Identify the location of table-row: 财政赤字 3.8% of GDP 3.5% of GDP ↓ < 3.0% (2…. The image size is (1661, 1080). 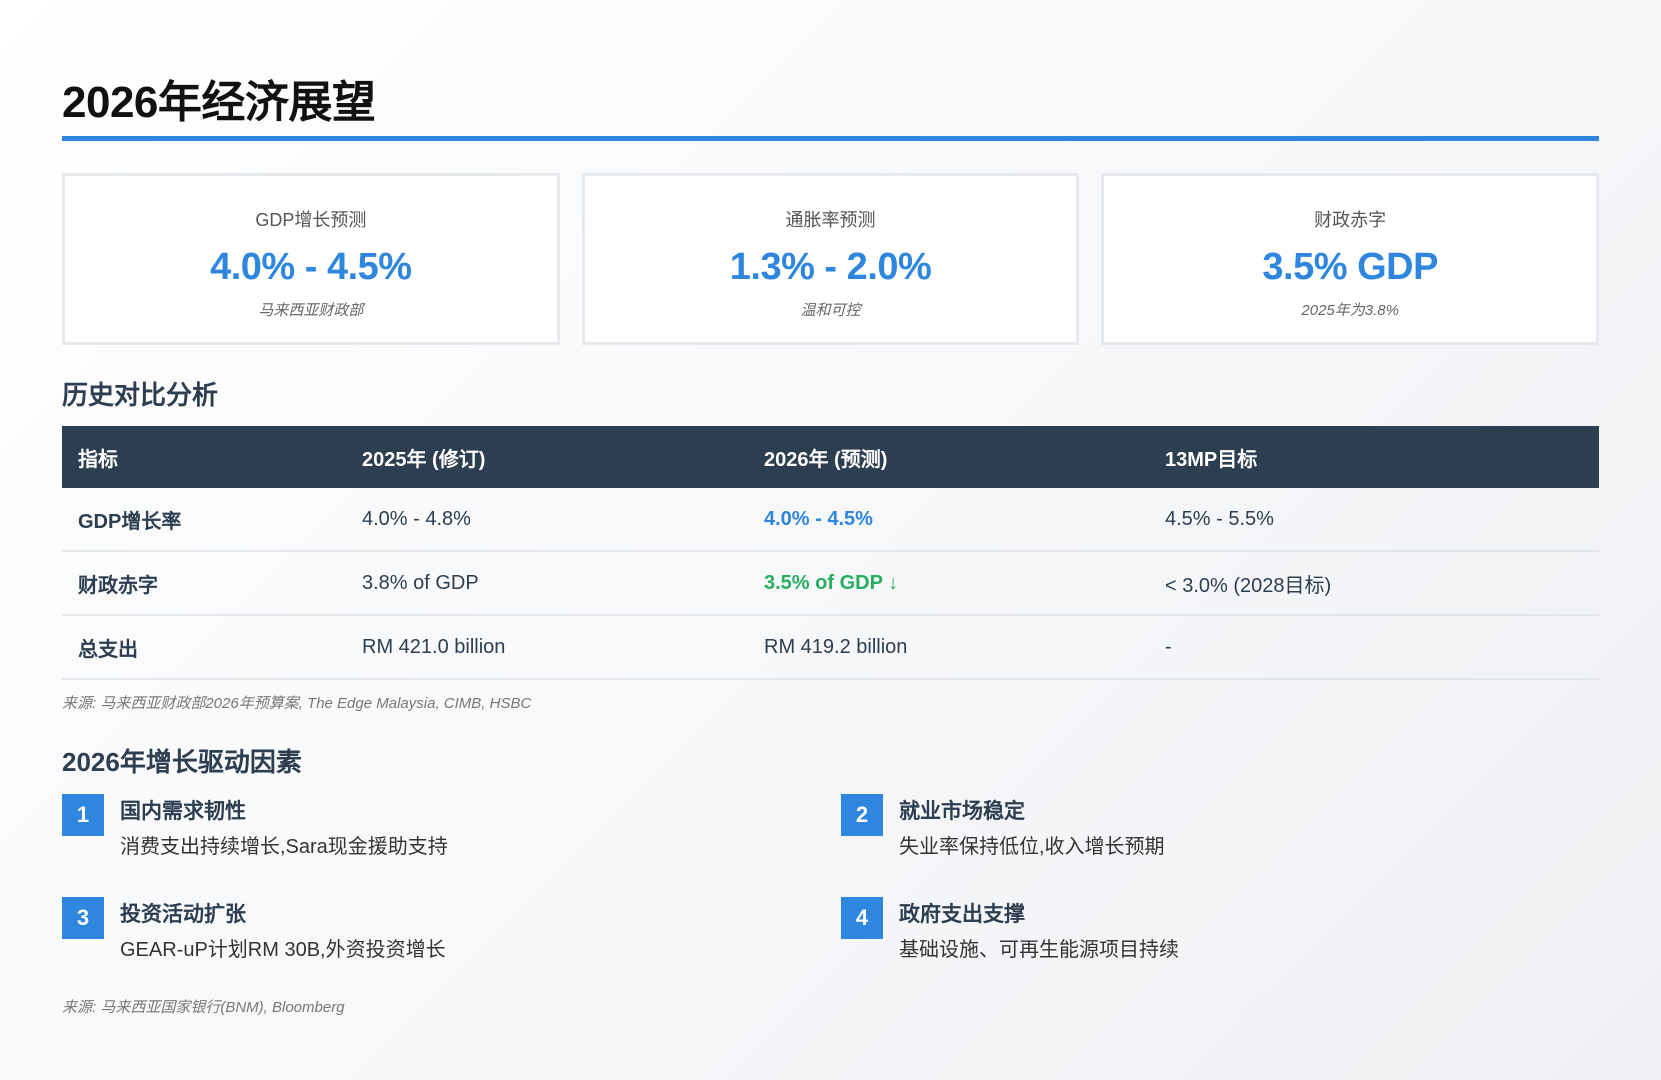
(830, 584).